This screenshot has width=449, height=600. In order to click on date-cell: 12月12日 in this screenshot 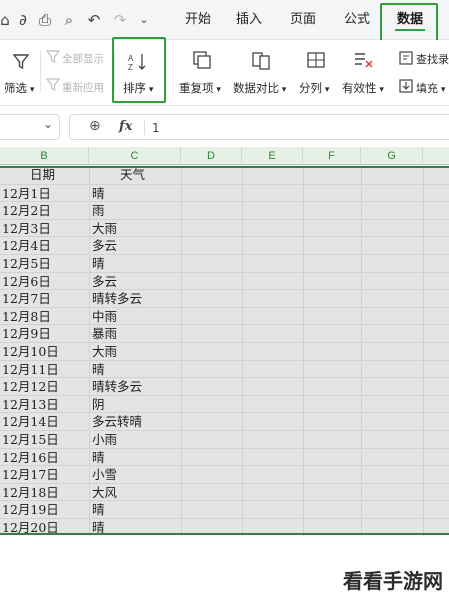, I will do `click(30, 386)`.